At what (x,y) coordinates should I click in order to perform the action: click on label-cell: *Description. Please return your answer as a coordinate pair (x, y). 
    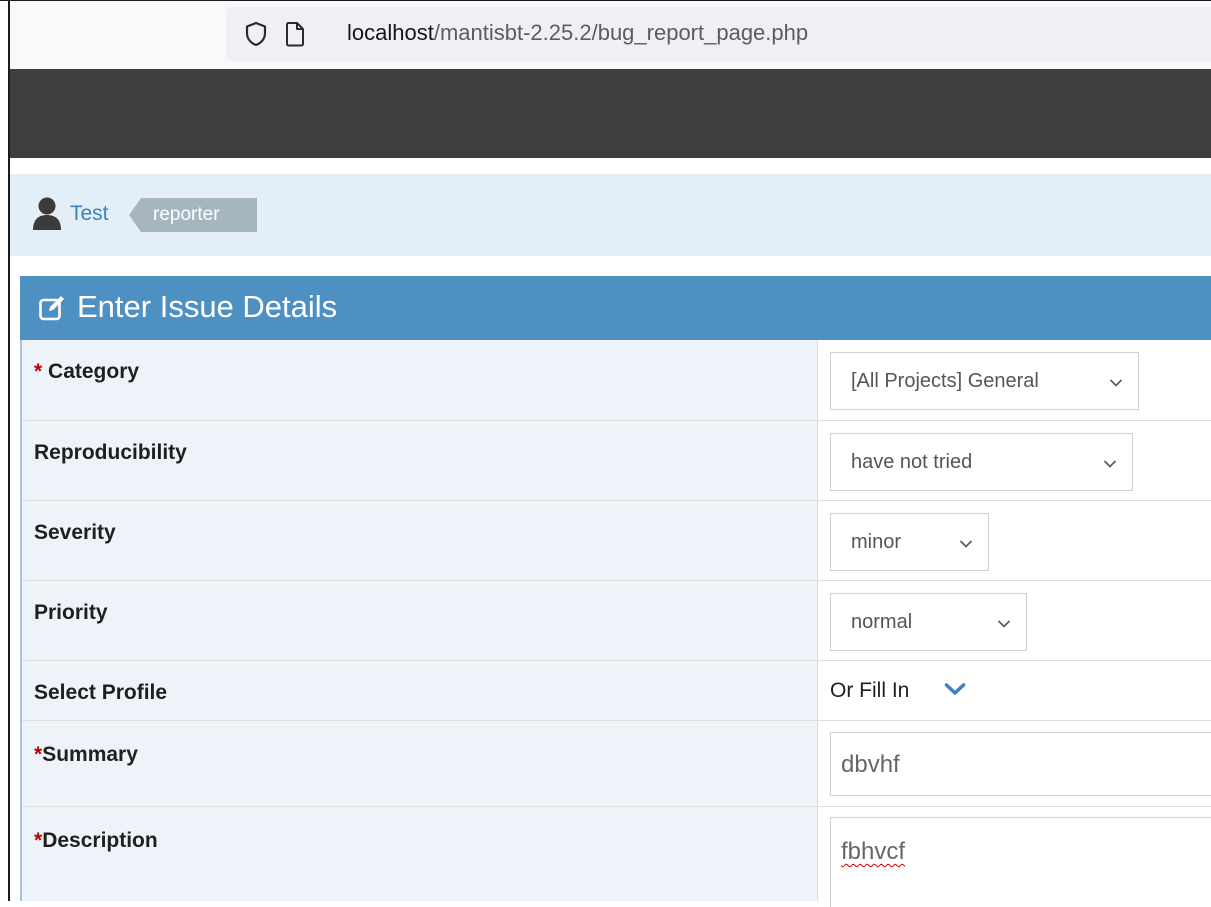
    Looking at the image, I should click on (420, 854).